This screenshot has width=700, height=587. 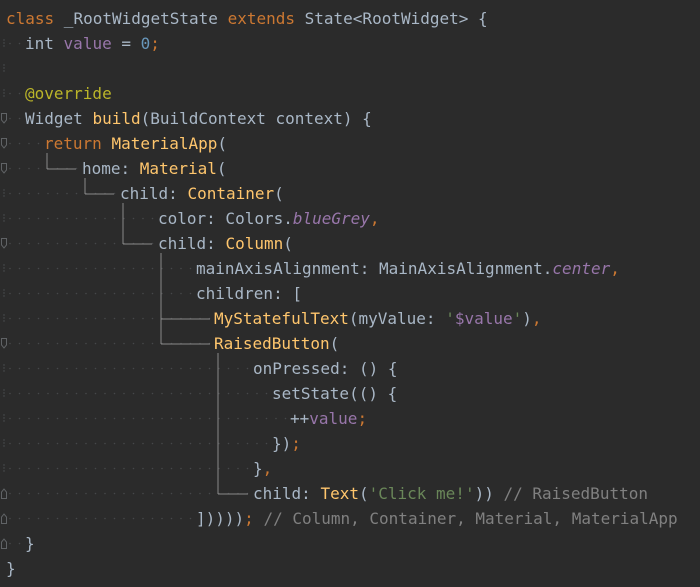 What do you see at coordinates (331, 218) in the screenshot?
I see `code-token: blueGrey` at bounding box center [331, 218].